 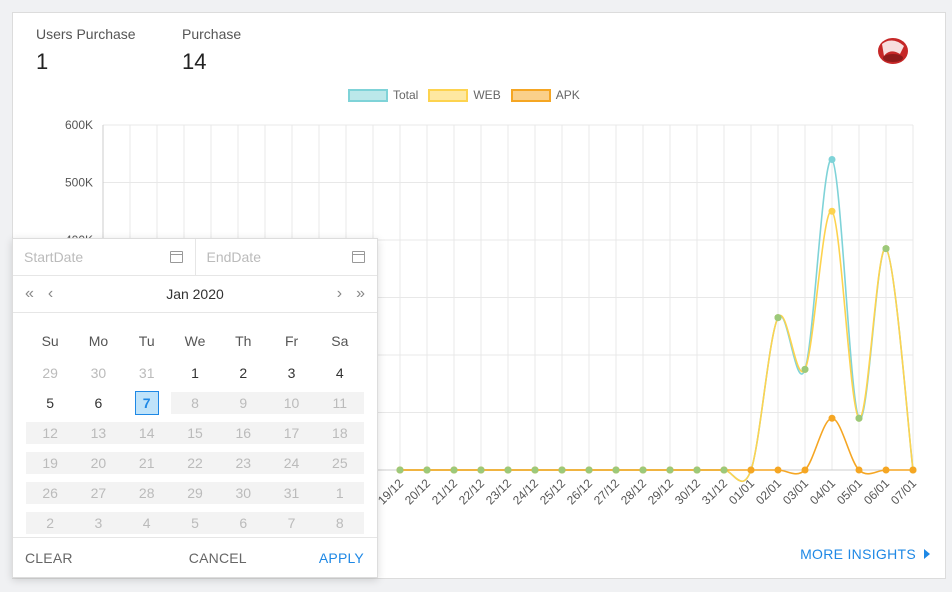 I want to click on calendar-day-number: 20, so click(x=98, y=463).